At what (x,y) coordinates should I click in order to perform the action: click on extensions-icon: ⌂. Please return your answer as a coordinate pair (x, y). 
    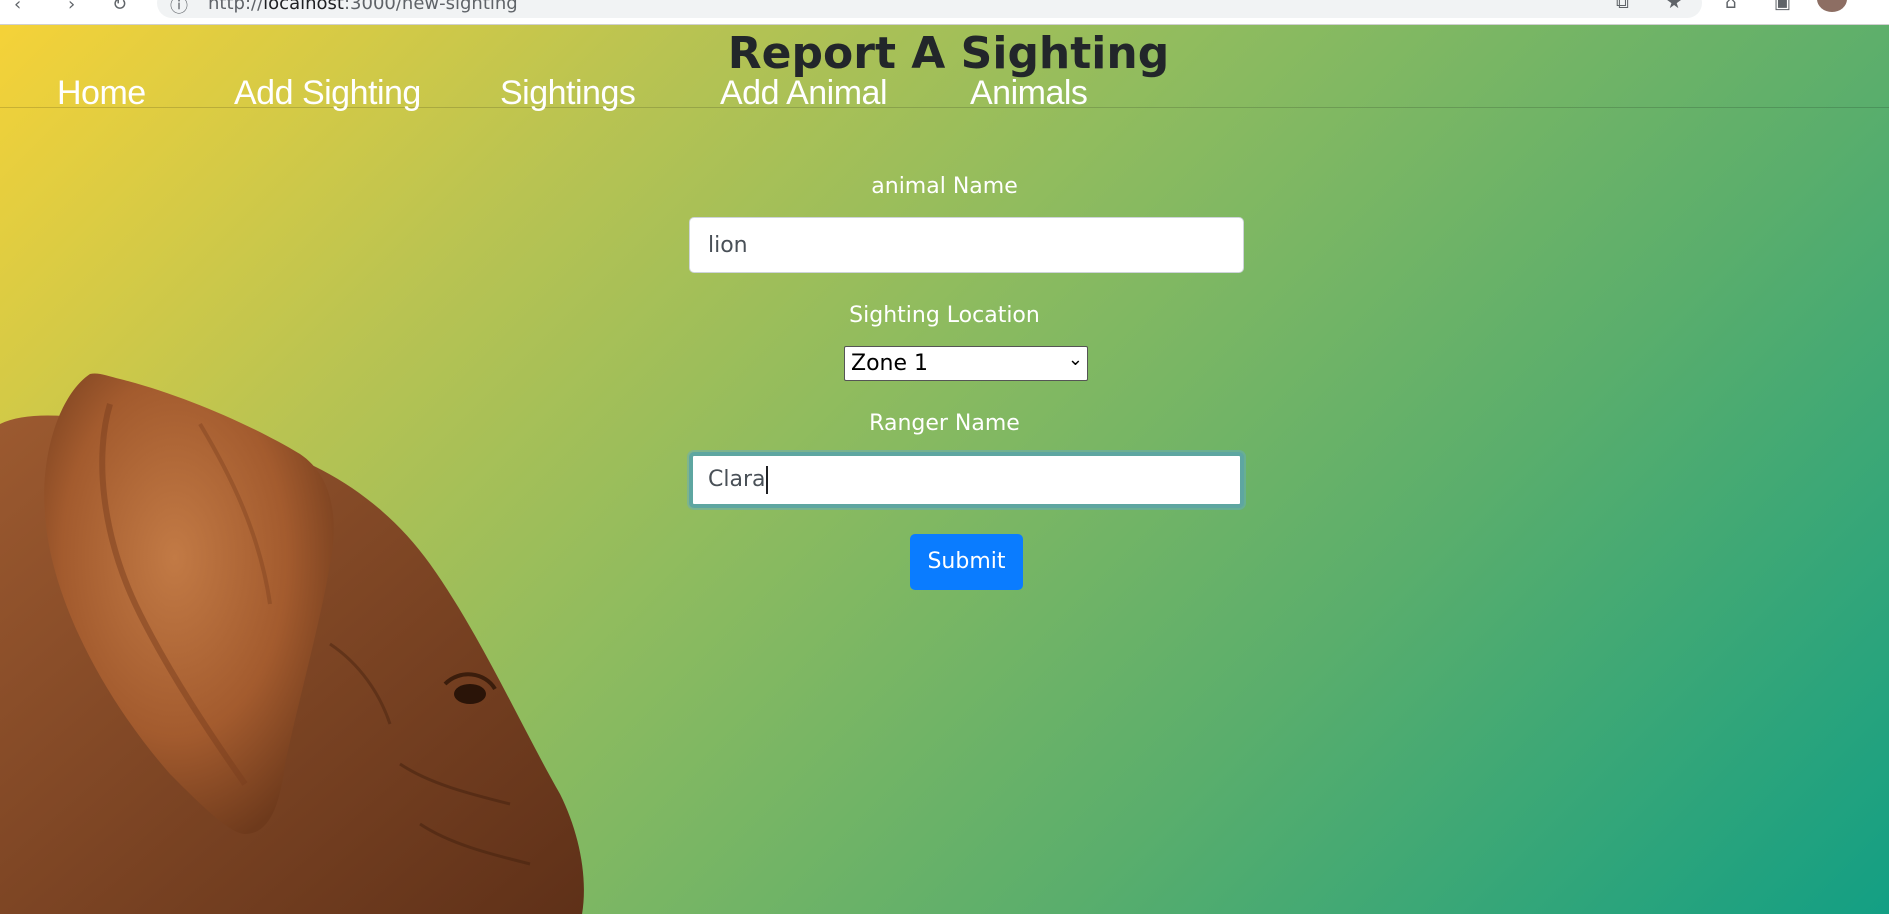
    Looking at the image, I should click on (1730, 6).